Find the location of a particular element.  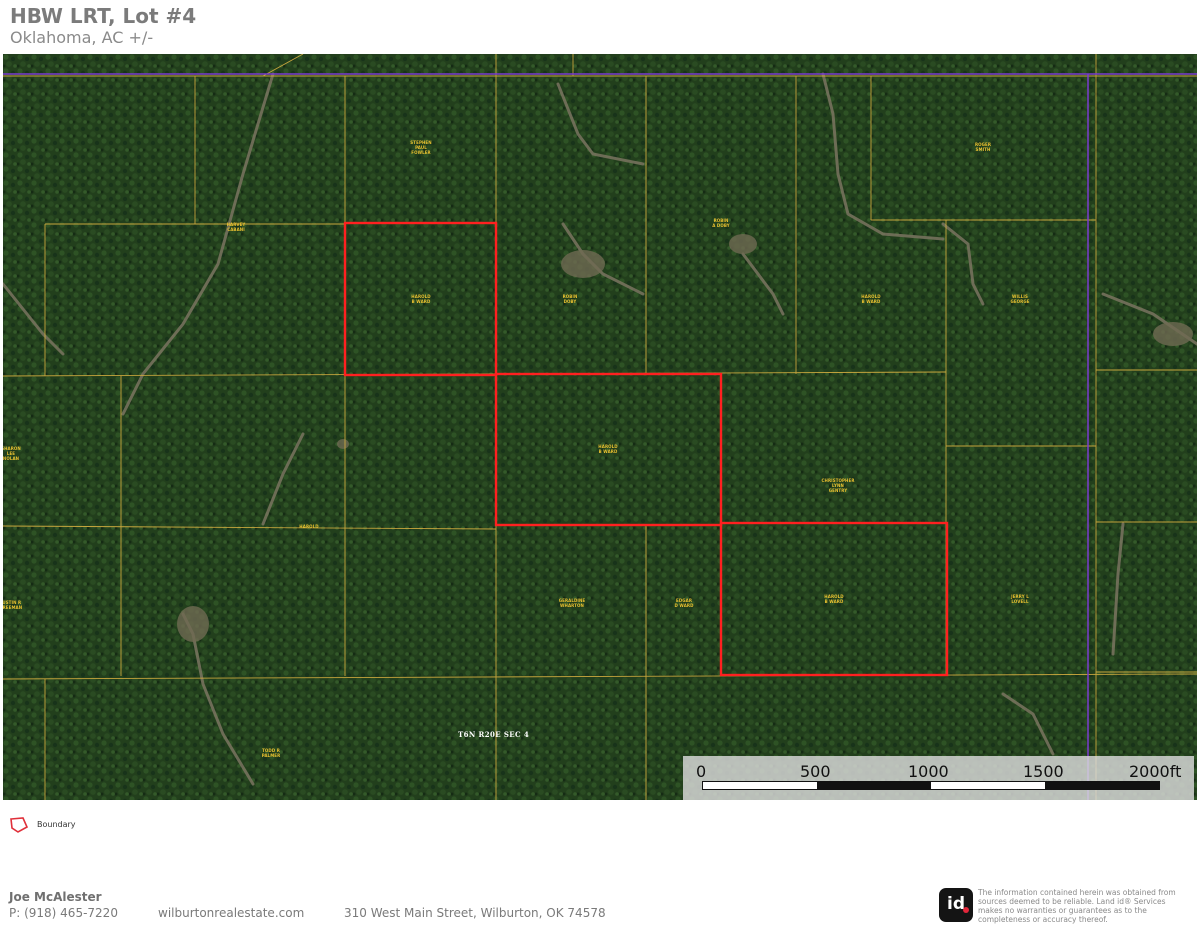

owner-label: CHRISTOPHER LYNN GENTRY is located at coordinates (838, 485).